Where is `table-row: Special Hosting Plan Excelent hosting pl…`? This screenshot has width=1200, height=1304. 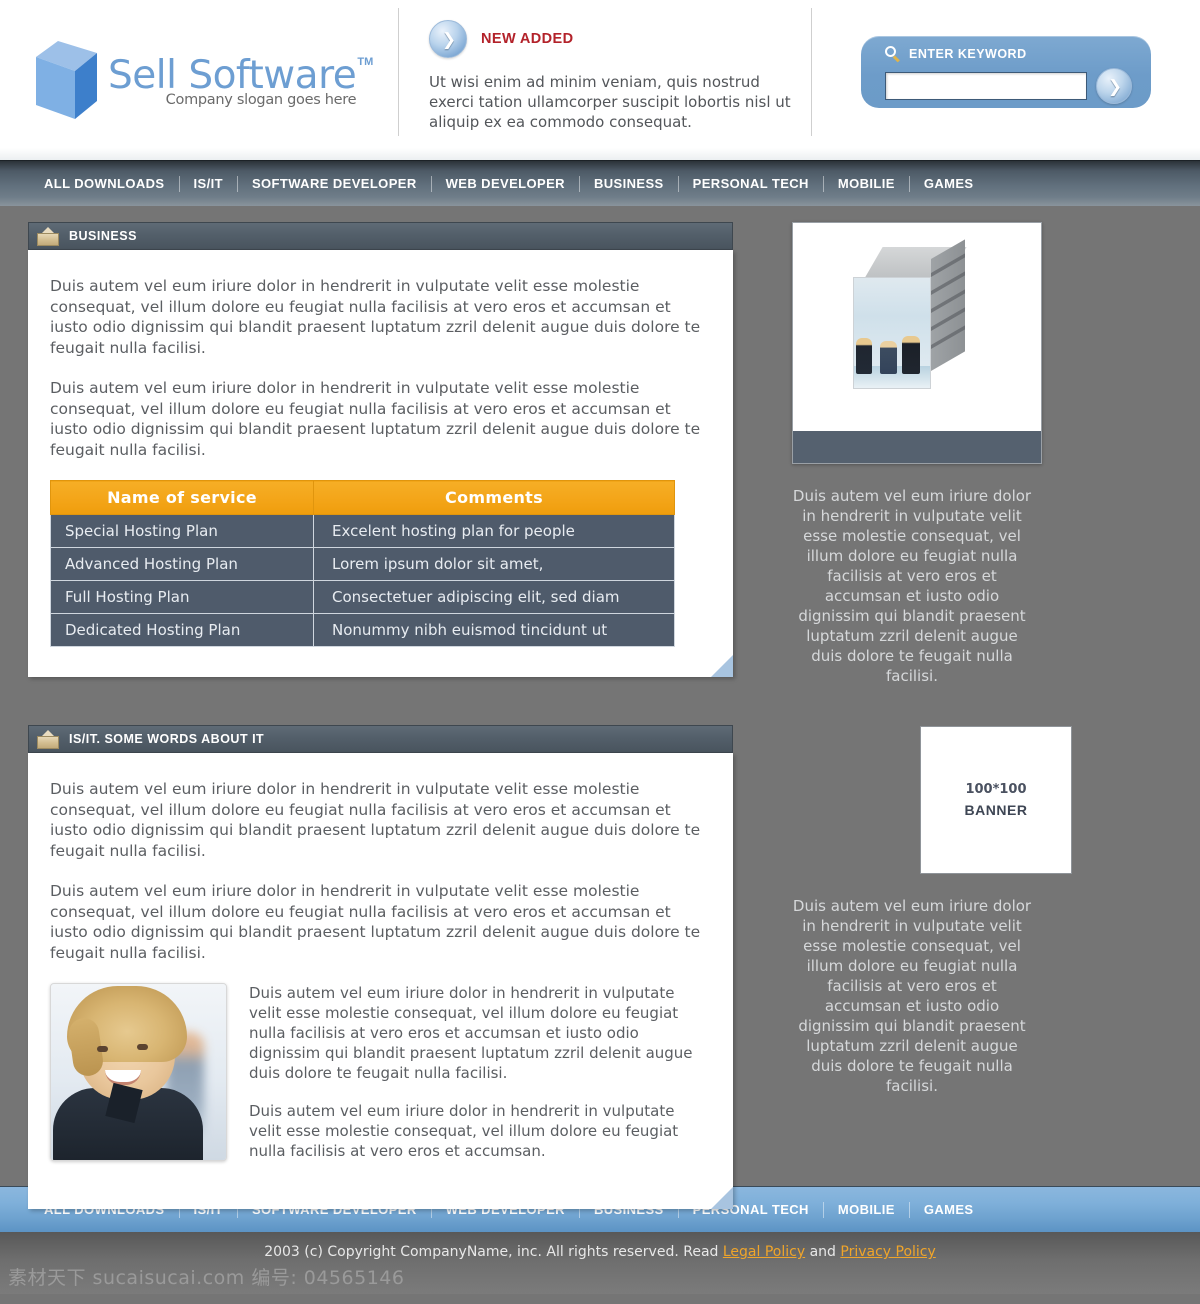
table-row: Special Hosting Plan Excelent hosting pl… is located at coordinates (362, 531).